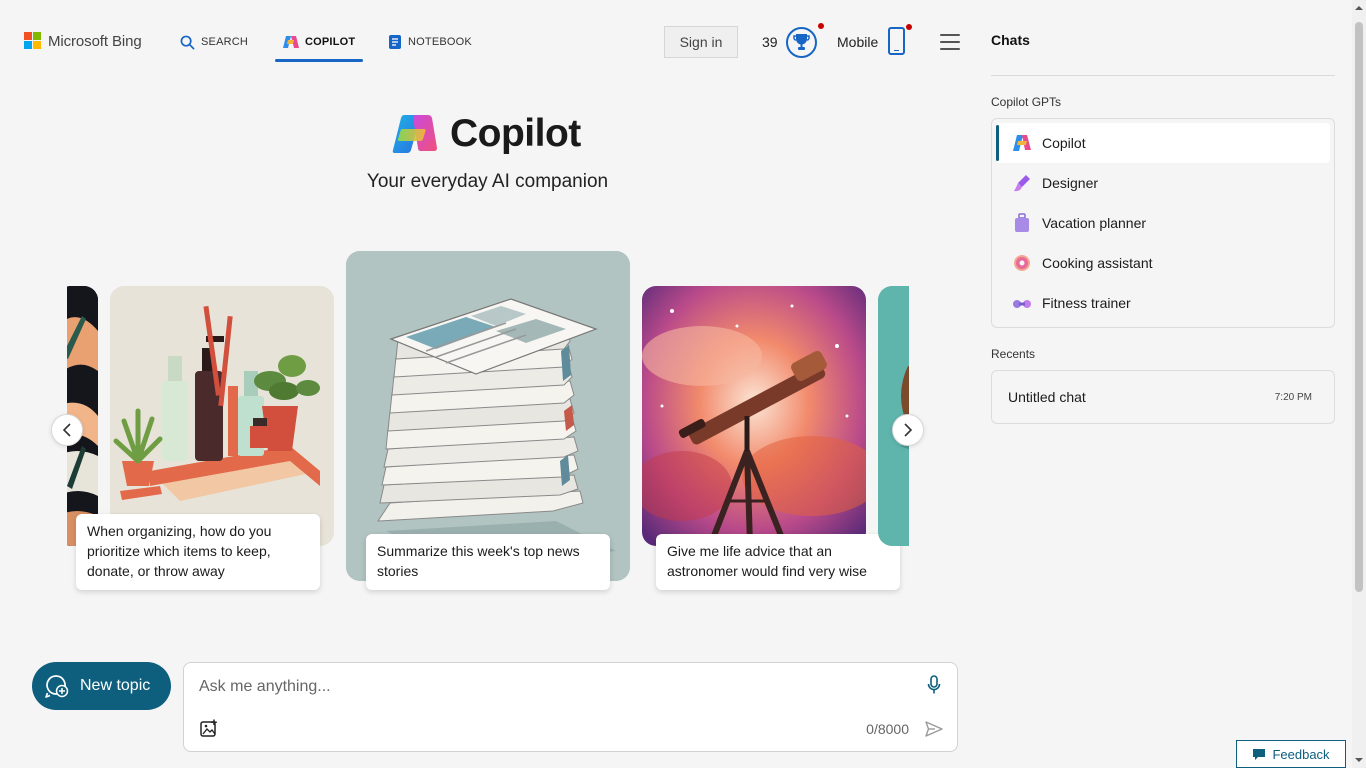 The height and width of the screenshot is (768, 1366). What do you see at coordinates (857, 42) in the screenshot?
I see `mobile-label: Mobile` at bounding box center [857, 42].